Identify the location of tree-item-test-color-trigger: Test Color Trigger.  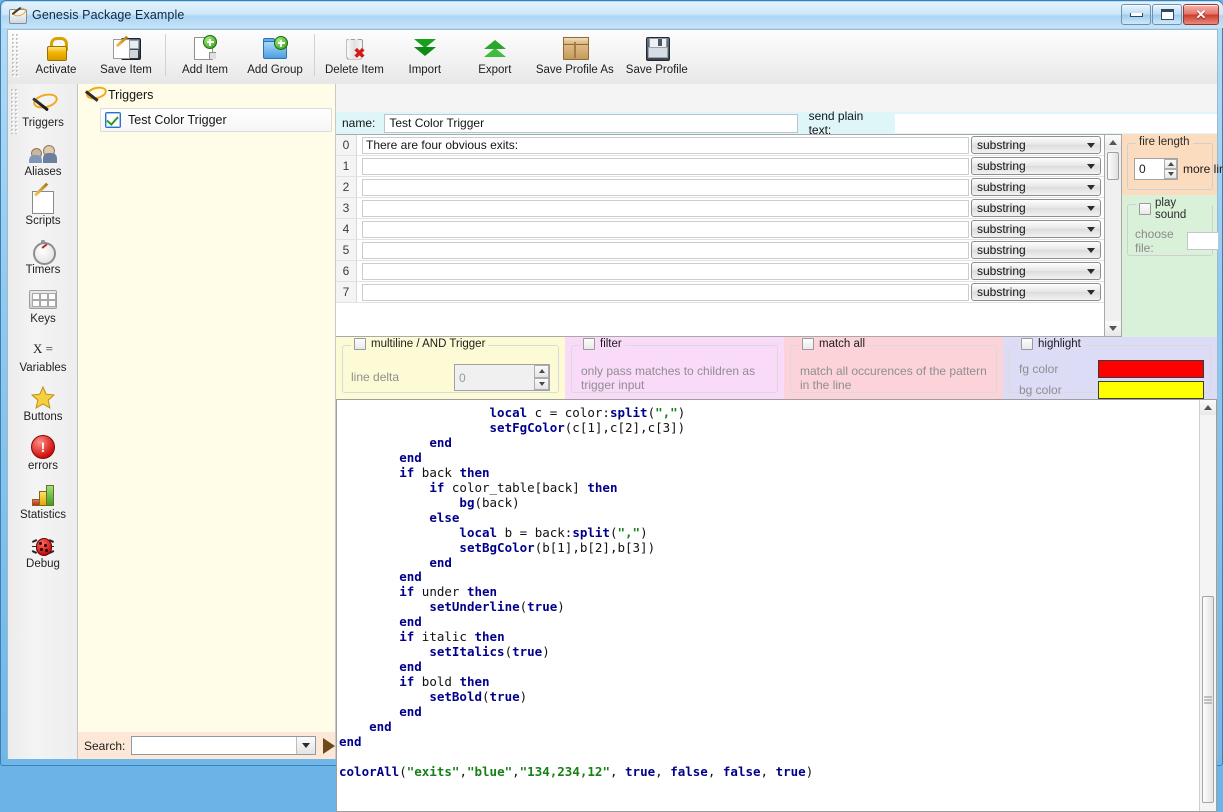
(216, 120).